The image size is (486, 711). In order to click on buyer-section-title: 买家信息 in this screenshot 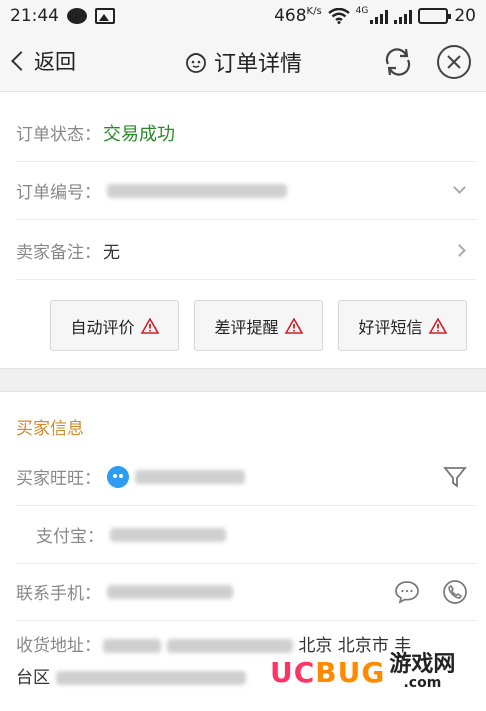, I will do `click(50, 429)`.